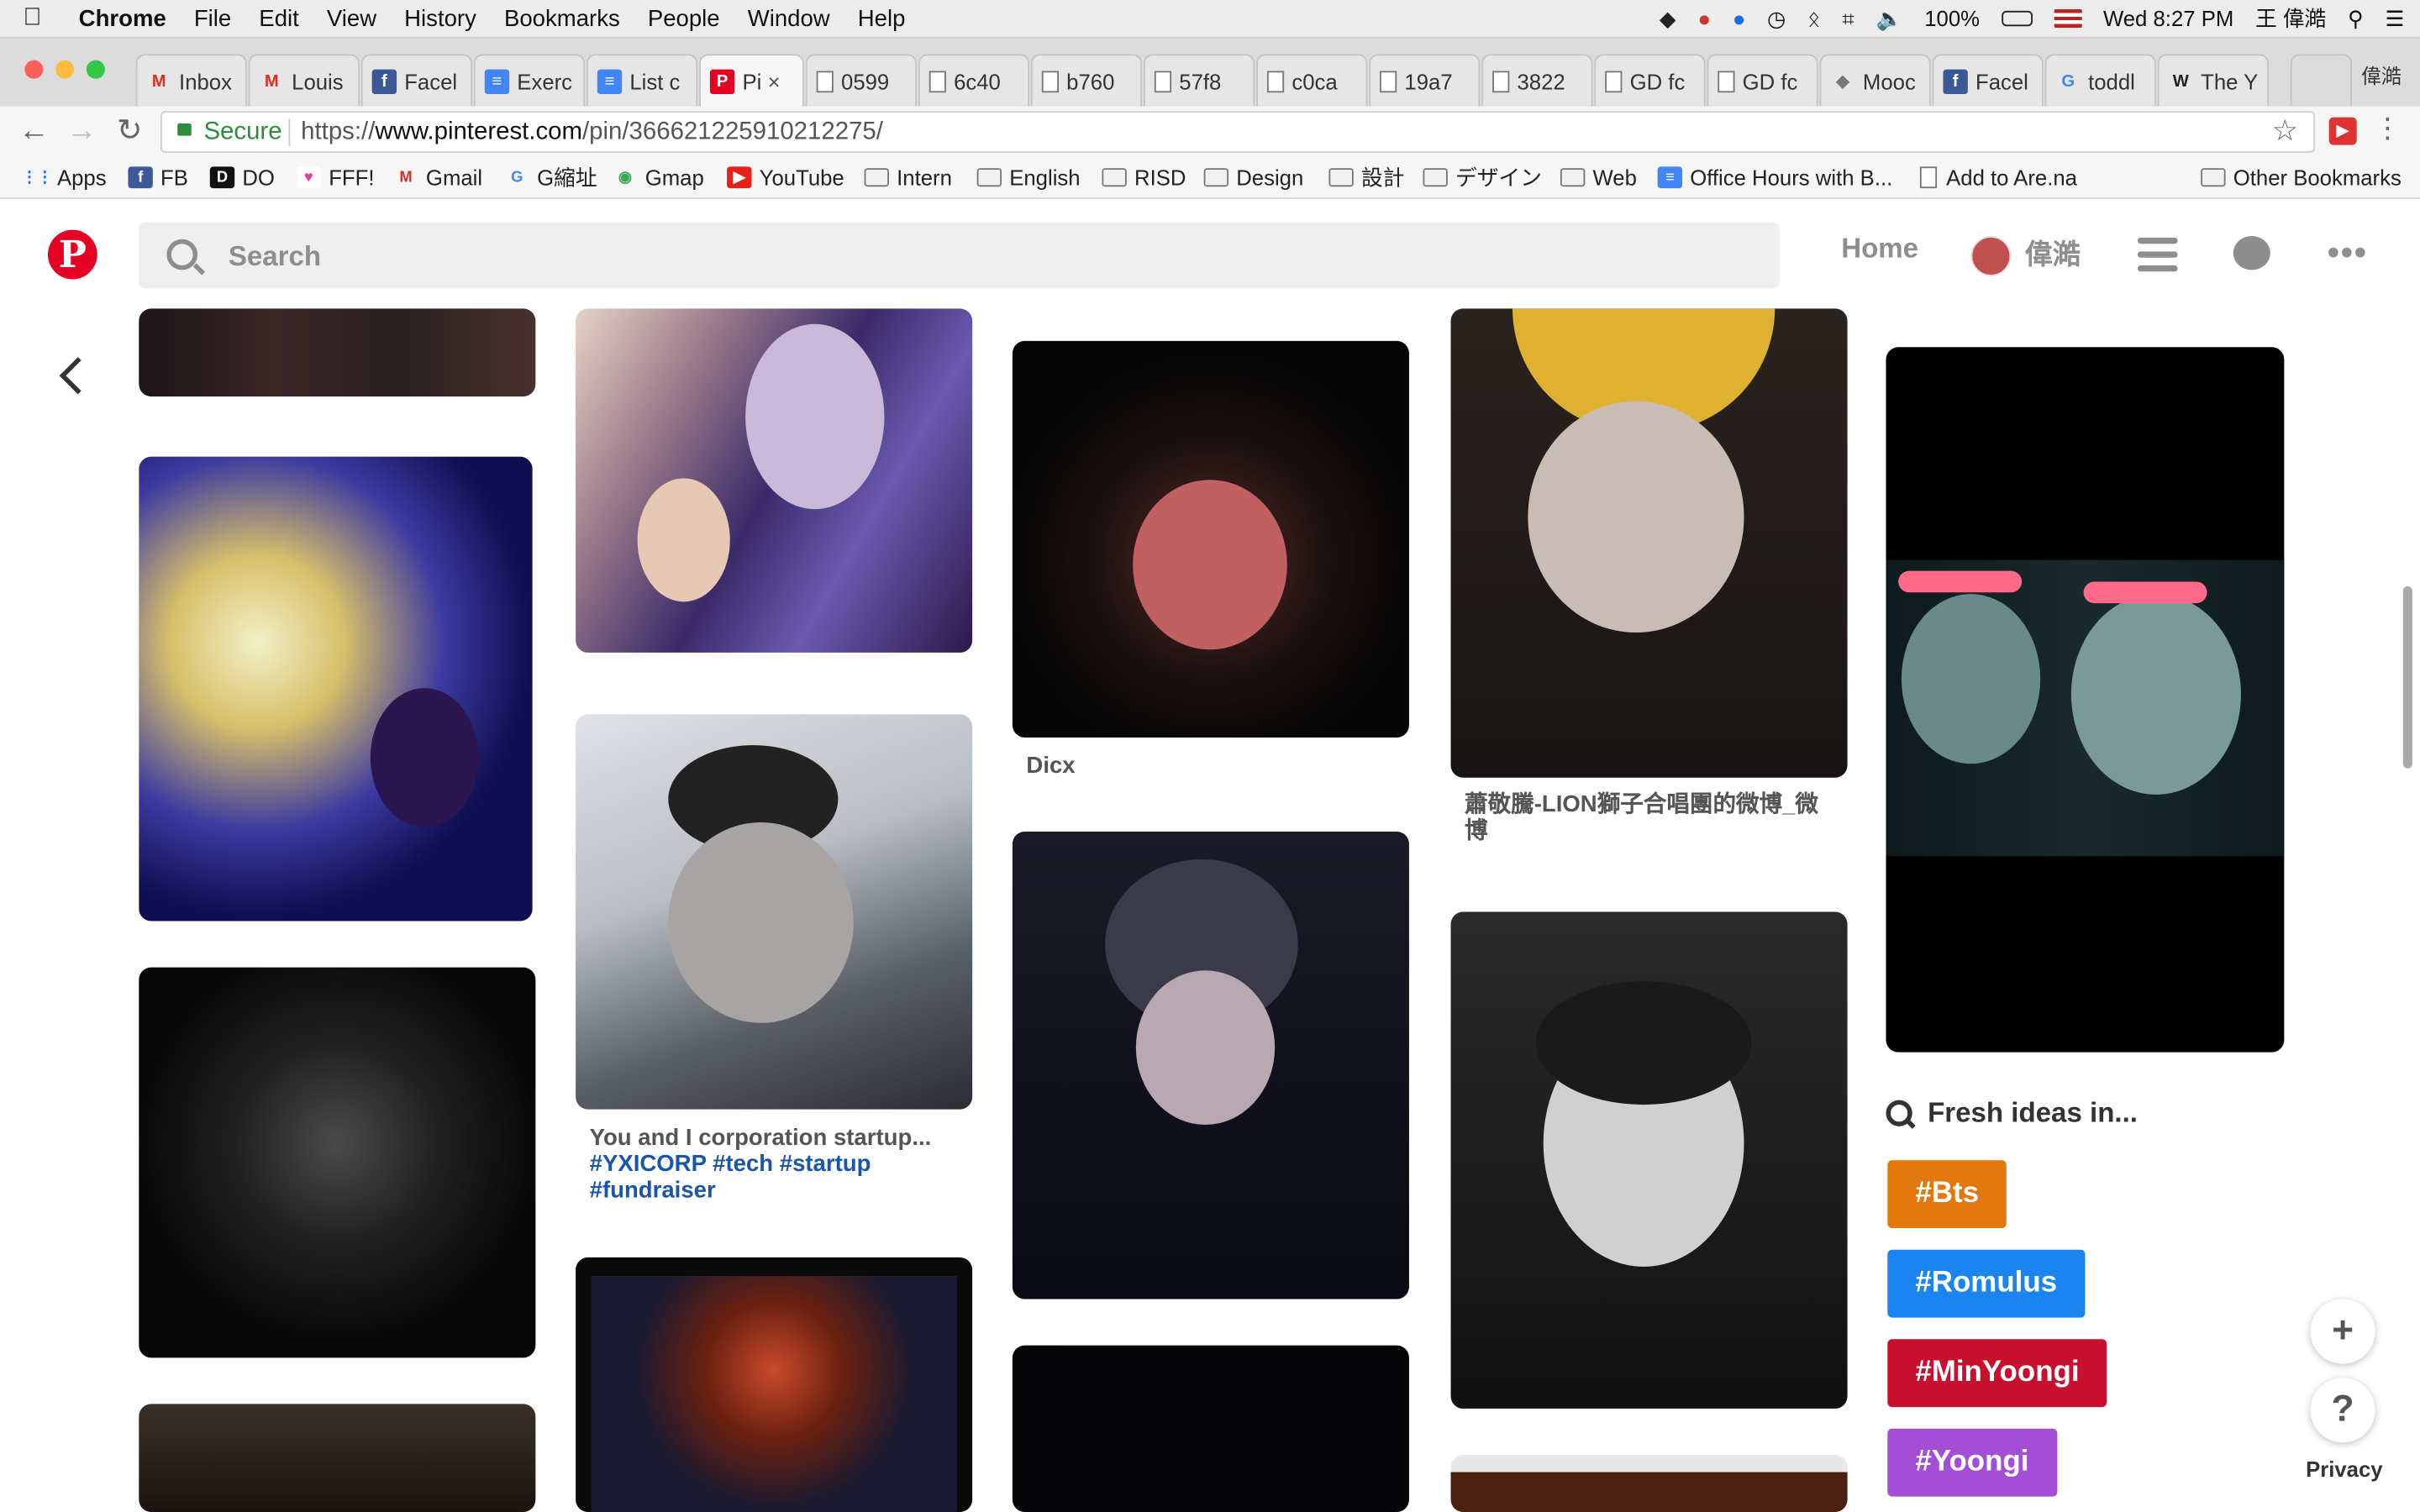  What do you see at coordinates (123, 18) in the screenshot?
I see `menu-app-chrome: Chrome` at bounding box center [123, 18].